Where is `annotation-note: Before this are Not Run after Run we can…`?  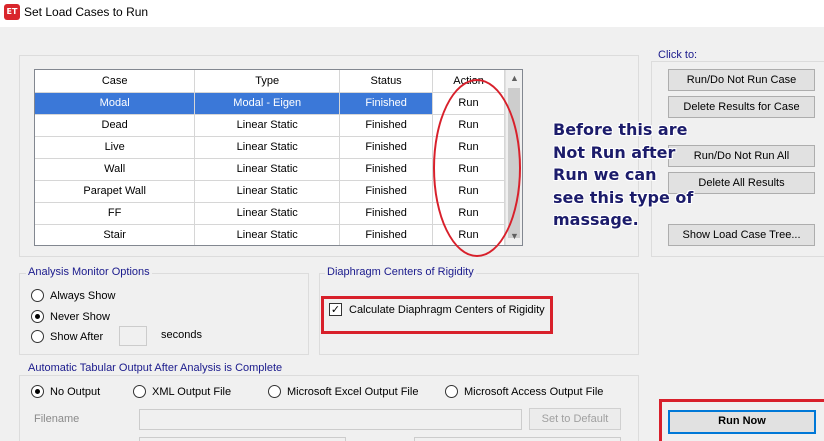
annotation-note: Before this are Not Run after Run we can… is located at coordinates (623, 174).